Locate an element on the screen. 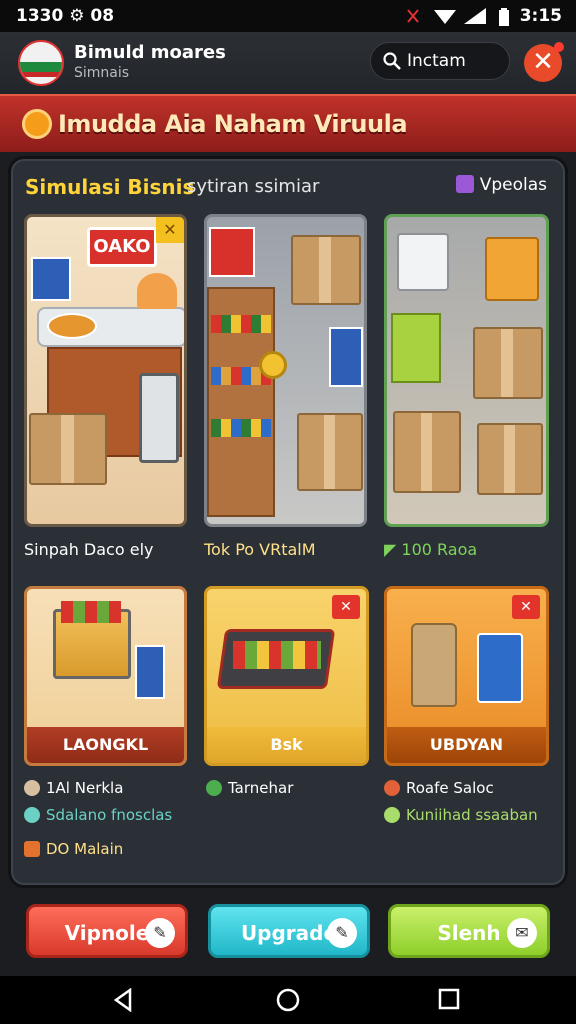 This screenshot has height=1024, width=576. tray-produce is located at coordinates (277, 655).